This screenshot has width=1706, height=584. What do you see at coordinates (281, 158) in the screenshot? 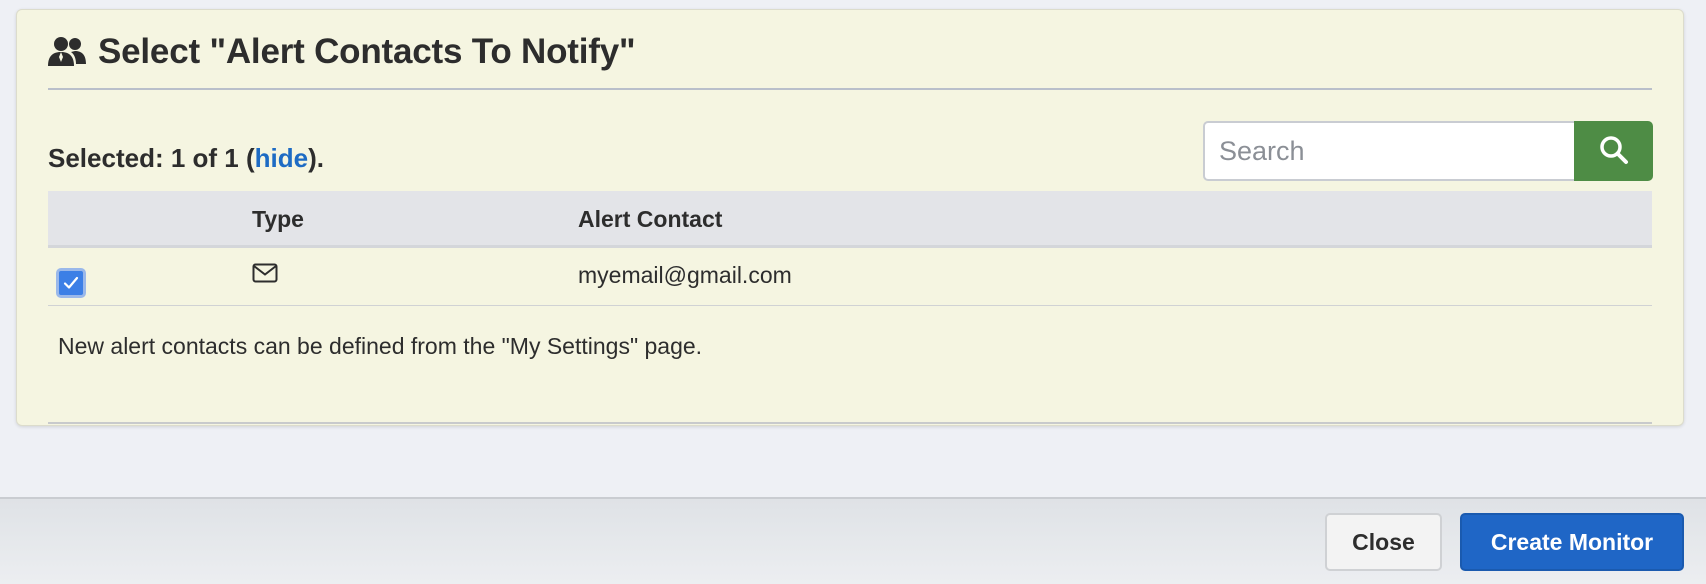
I see `hide-link: hide` at bounding box center [281, 158].